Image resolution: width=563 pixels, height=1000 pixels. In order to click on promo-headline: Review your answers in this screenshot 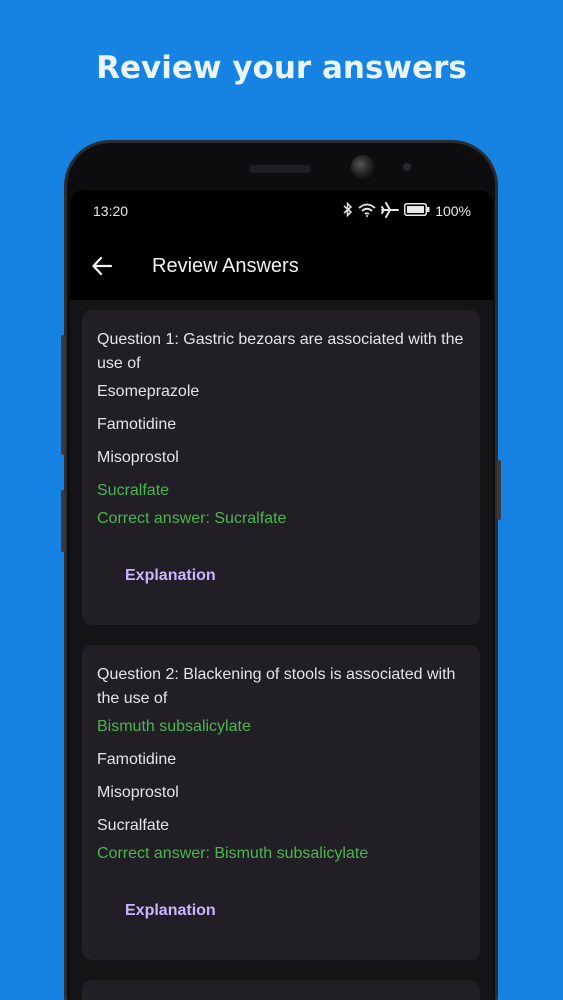, I will do `click(281, 68)`.